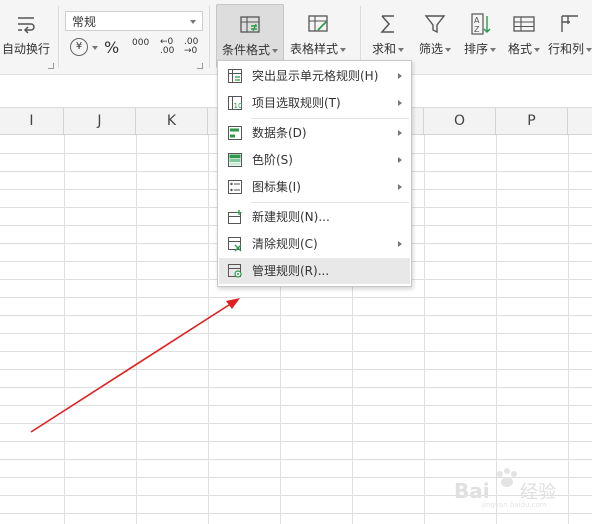 The height and width of the screenshot is (524, 592). What do you see at coordinates (475, 49) in the screenshot?
I see `sort-label: 排序` at bounding box center [475, 49].